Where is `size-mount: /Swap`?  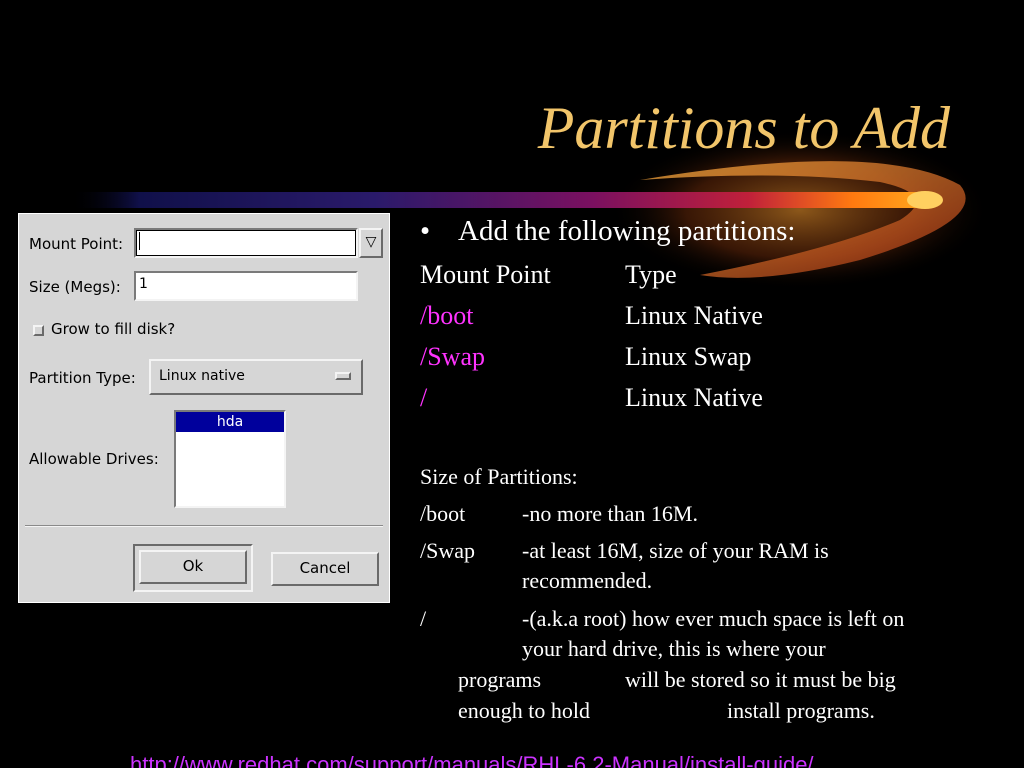
size-mount: /Swap is located at coordinates (447, 550).